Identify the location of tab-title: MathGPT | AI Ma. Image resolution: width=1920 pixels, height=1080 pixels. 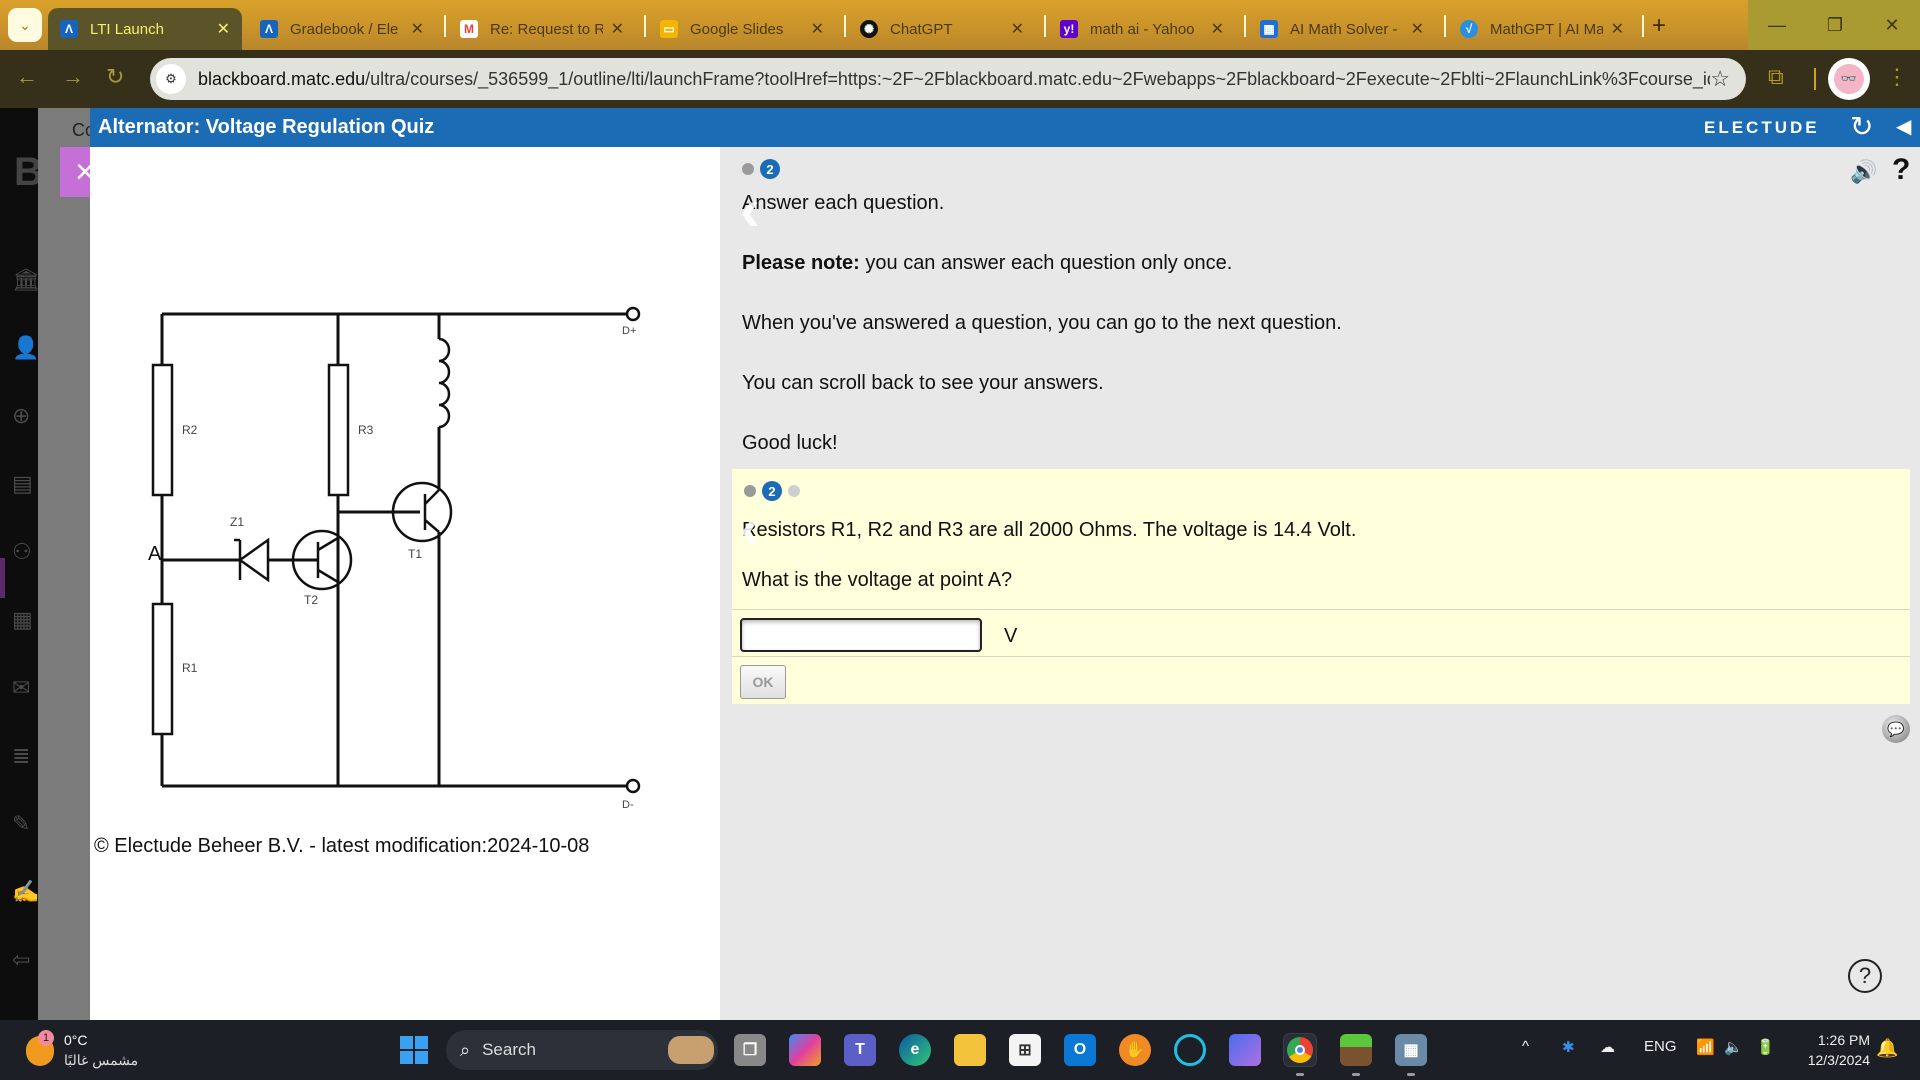
(1546, 29).